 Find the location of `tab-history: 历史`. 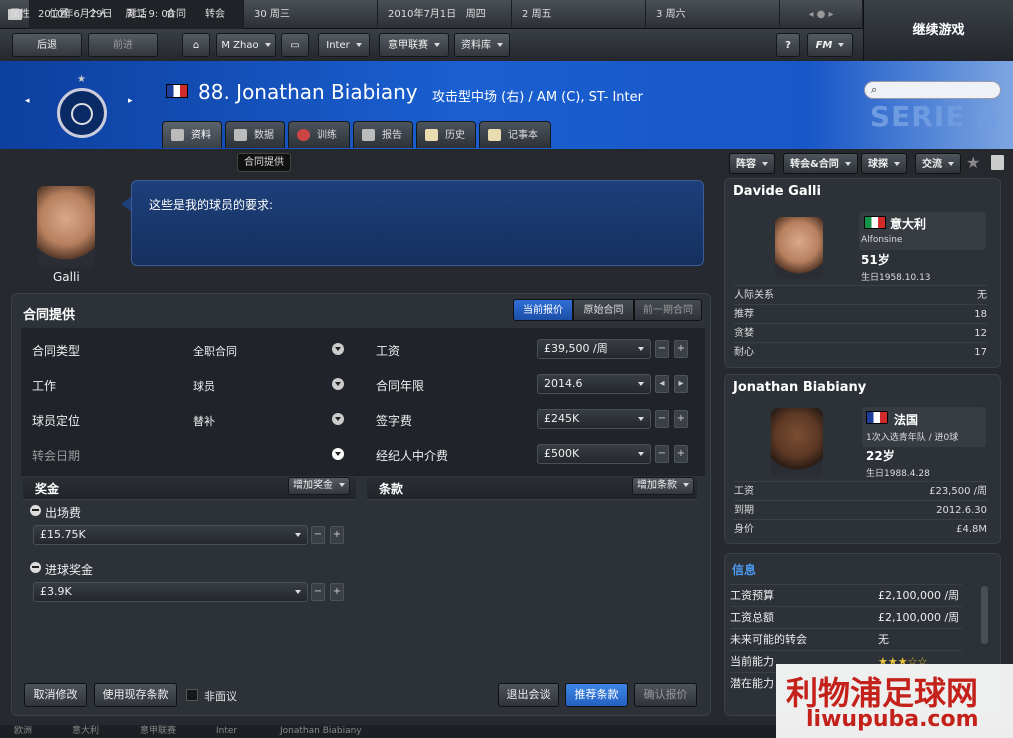

tab-history: 历史 is located at coordinates (446, 134).